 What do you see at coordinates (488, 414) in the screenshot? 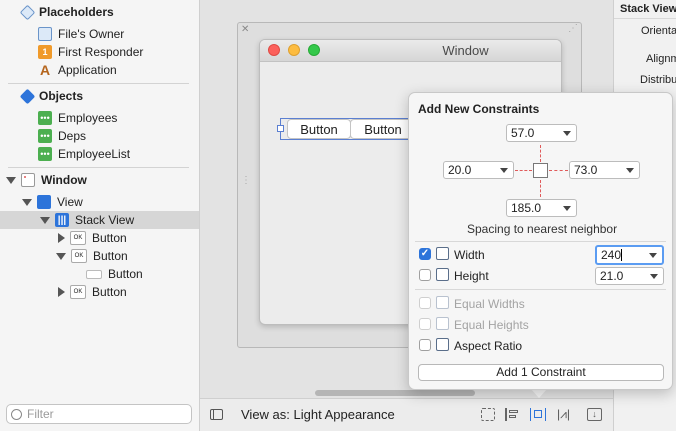
I see `update-frames-icon` at bounding box center [488, 414].